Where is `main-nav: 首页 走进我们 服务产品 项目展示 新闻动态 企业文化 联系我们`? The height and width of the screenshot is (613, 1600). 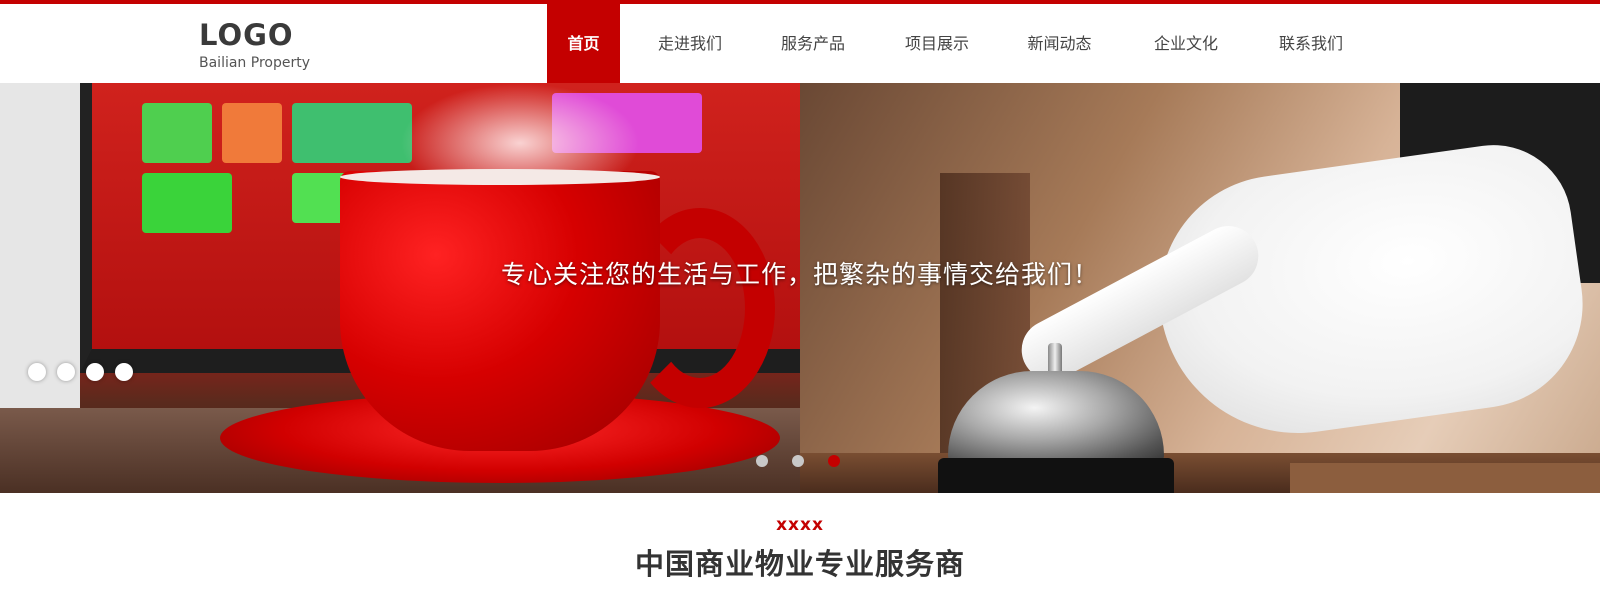
main-nav: 首页 走进我们 服务产品 项目展示 新闻动态 企业文化 联系我们 is located at coordinates (954, 43).